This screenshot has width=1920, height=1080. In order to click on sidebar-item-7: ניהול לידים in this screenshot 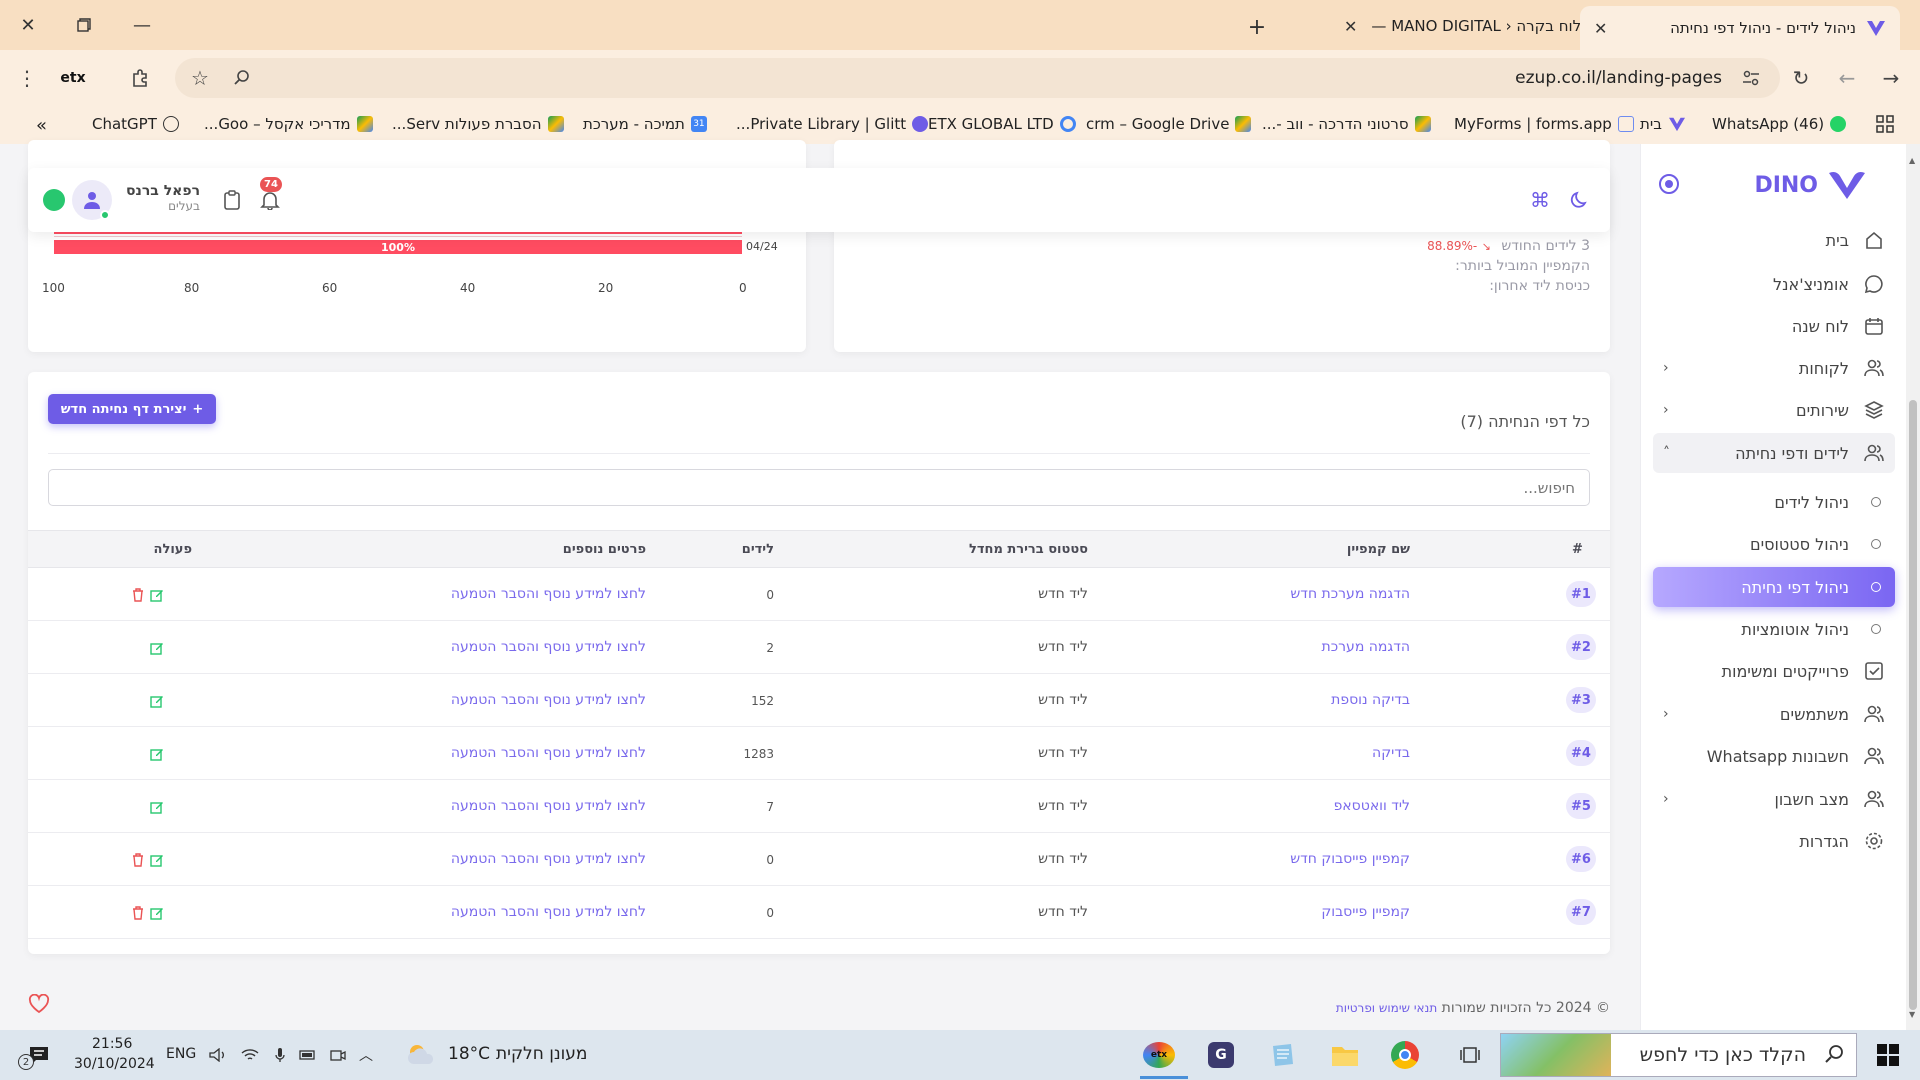, I will do `click(1774, 502)`.